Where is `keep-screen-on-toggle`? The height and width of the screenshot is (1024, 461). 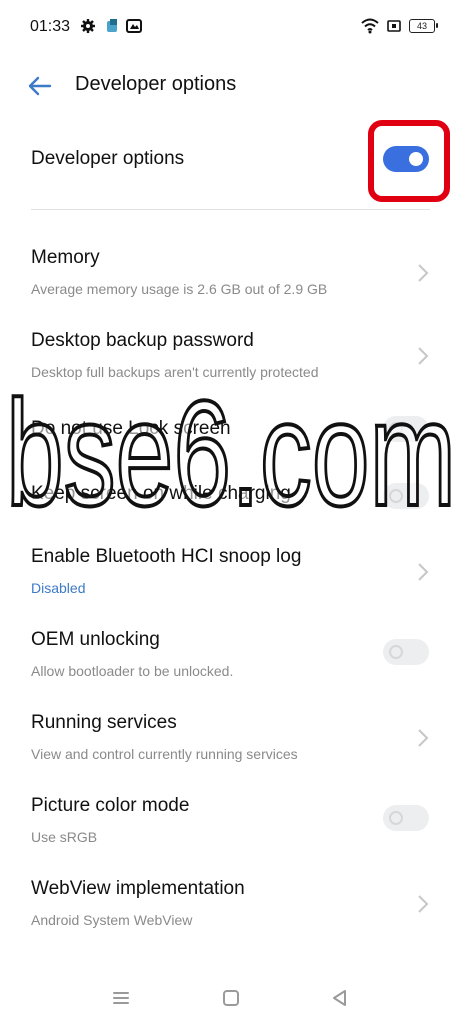 keep-screen-on-toggle is located at coordinates (406, 496).